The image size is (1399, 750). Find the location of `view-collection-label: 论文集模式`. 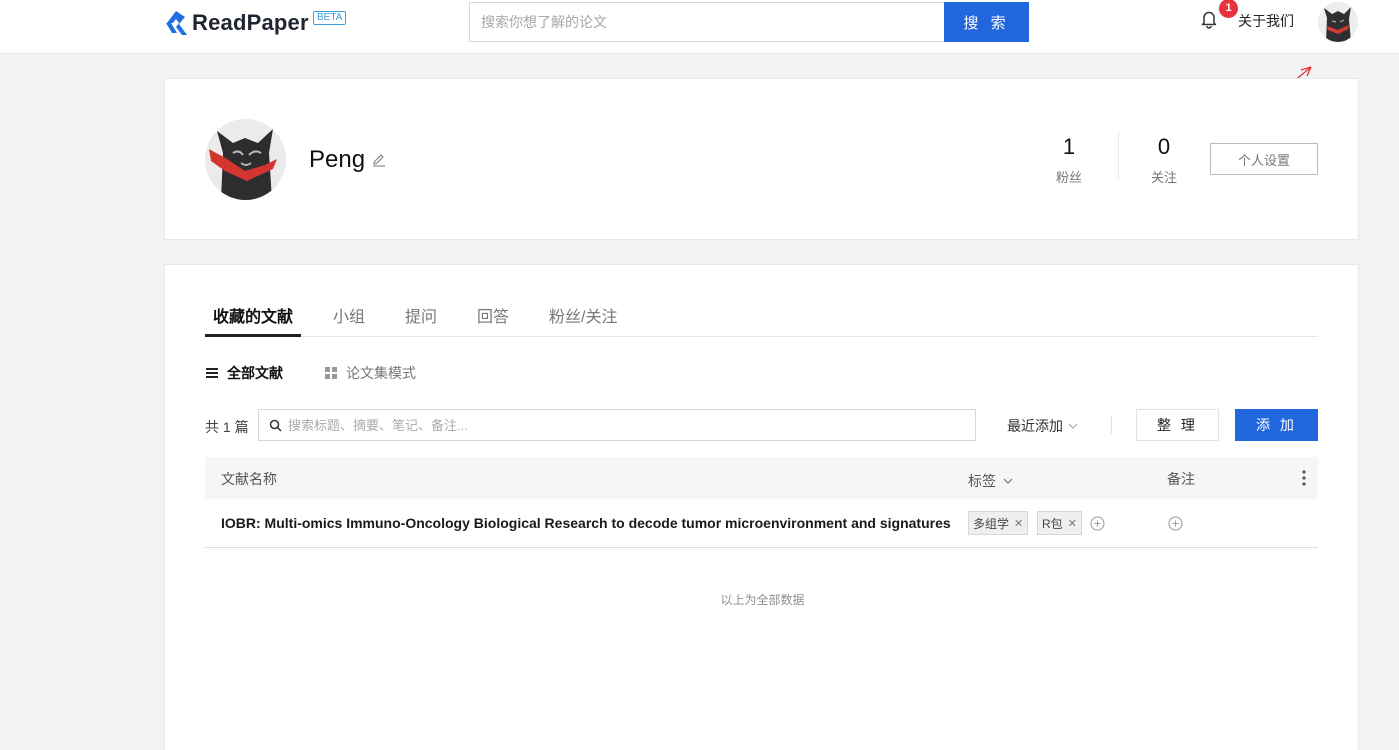

view-collection-label: 论文集模式 is located at coordinates (381, 373).